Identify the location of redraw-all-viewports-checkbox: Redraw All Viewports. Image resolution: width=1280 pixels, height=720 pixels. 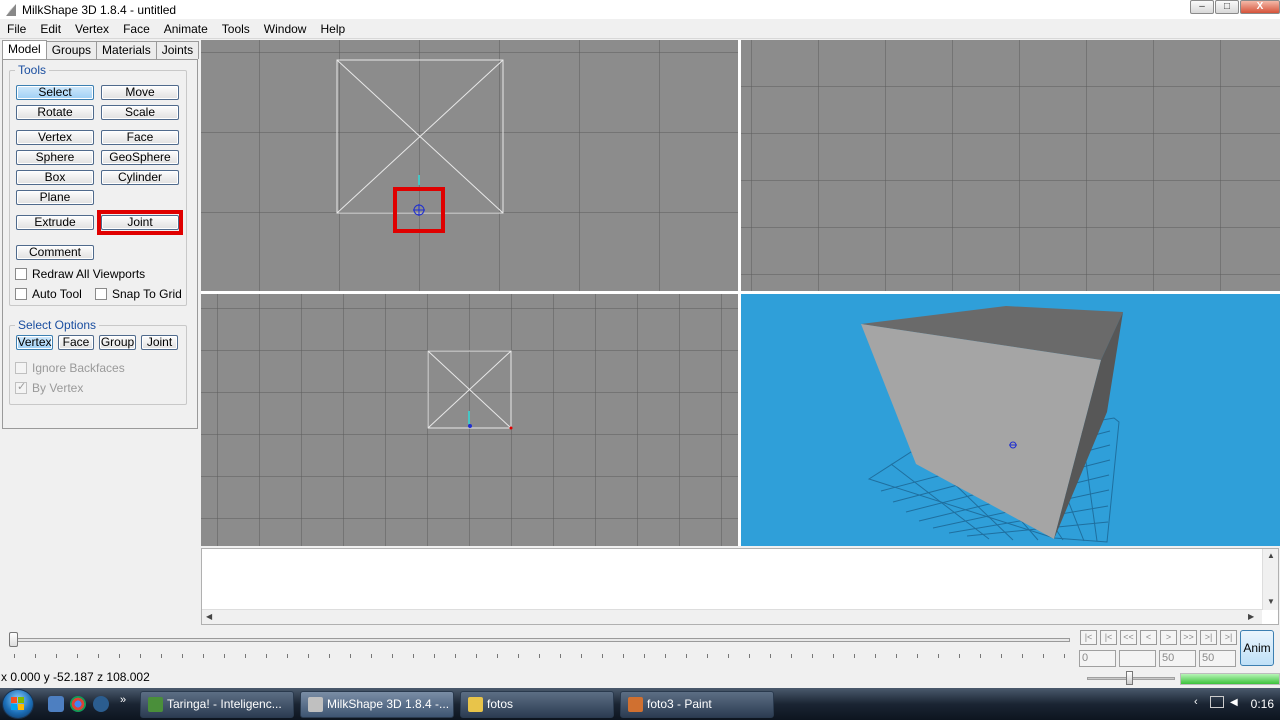
(80, 274).